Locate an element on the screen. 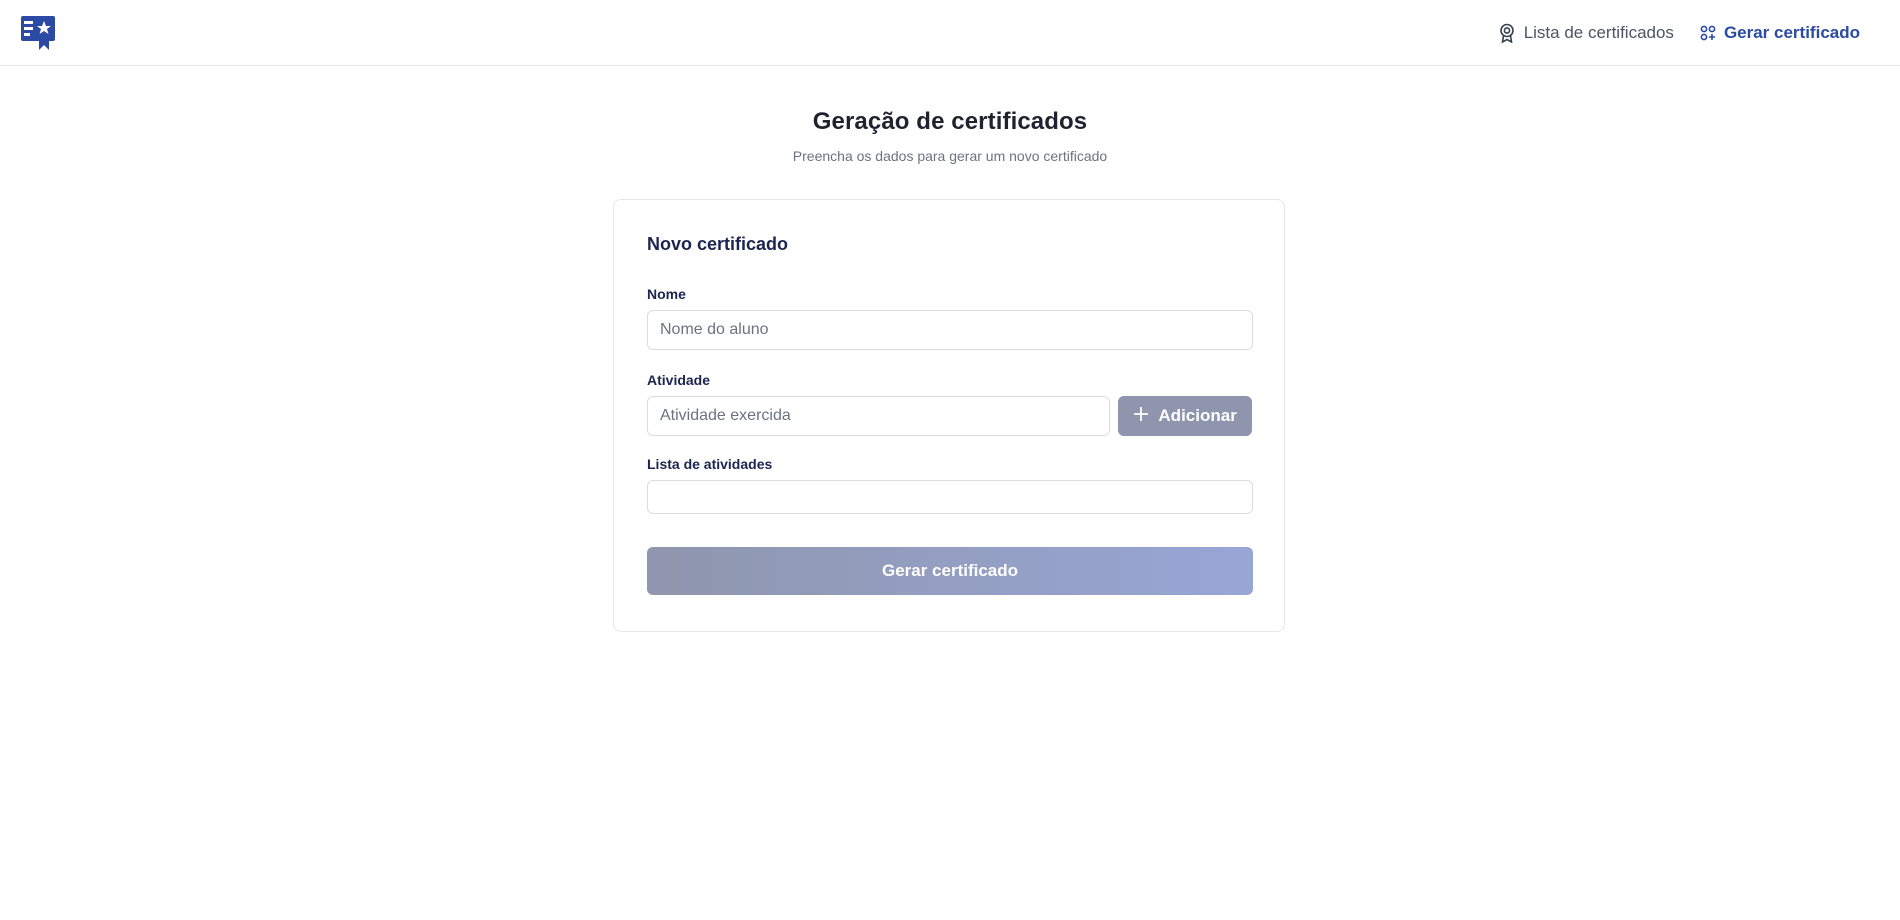  activities-list-label: Lista de atividades is located at coordinates (710, 464).